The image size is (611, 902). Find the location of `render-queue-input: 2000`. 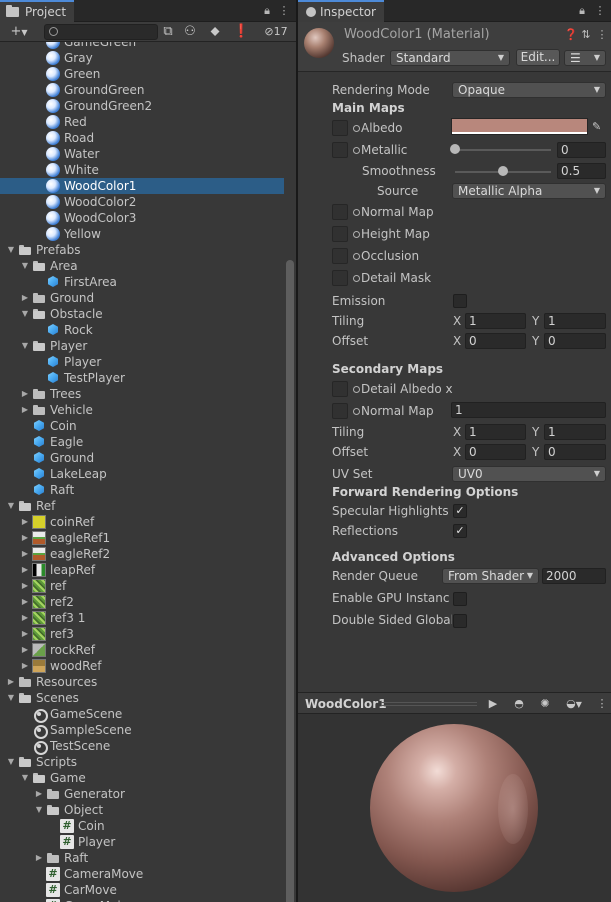

render-queue-input: 2000 is located at coordinates (574, 576).